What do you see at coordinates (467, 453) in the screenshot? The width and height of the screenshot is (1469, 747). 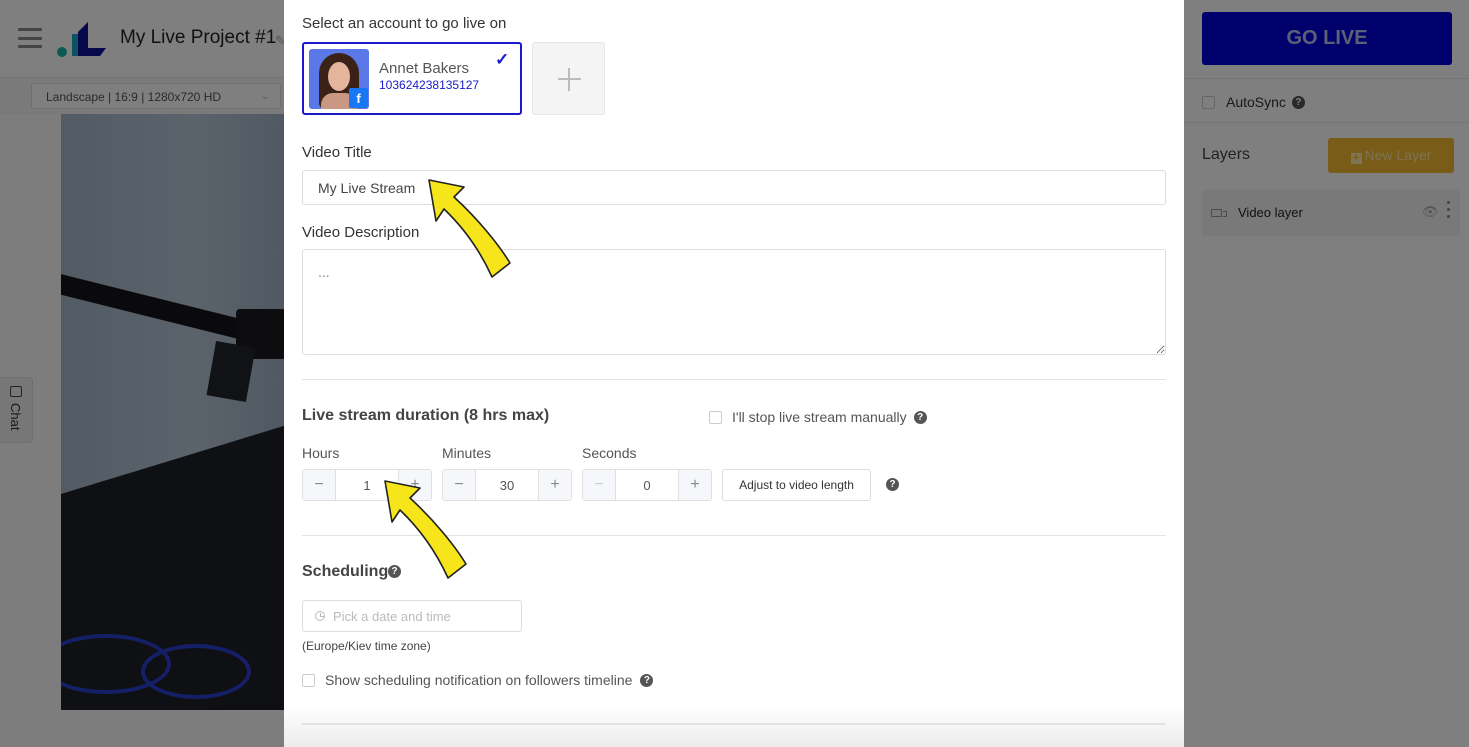 I see `minutes-label: Minutes` at bounding box center [467, 453].